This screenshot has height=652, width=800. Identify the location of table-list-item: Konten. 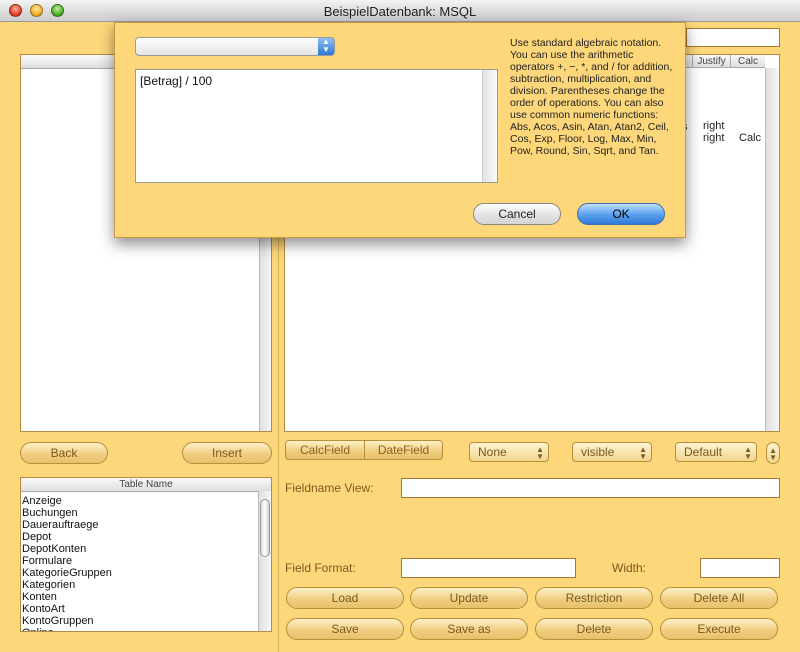
(146, 597).